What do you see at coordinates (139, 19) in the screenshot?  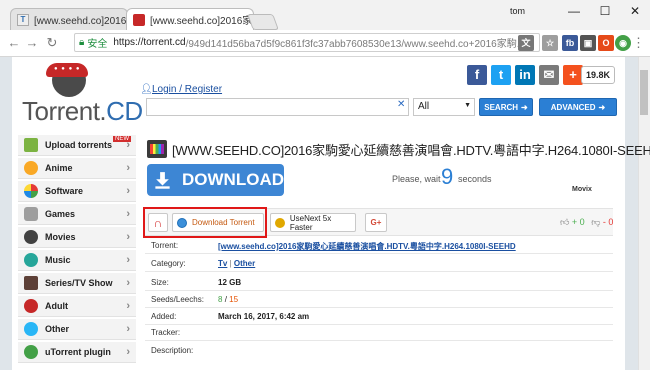 I see `page-favicon-icon` at bounding box center [139, 19].